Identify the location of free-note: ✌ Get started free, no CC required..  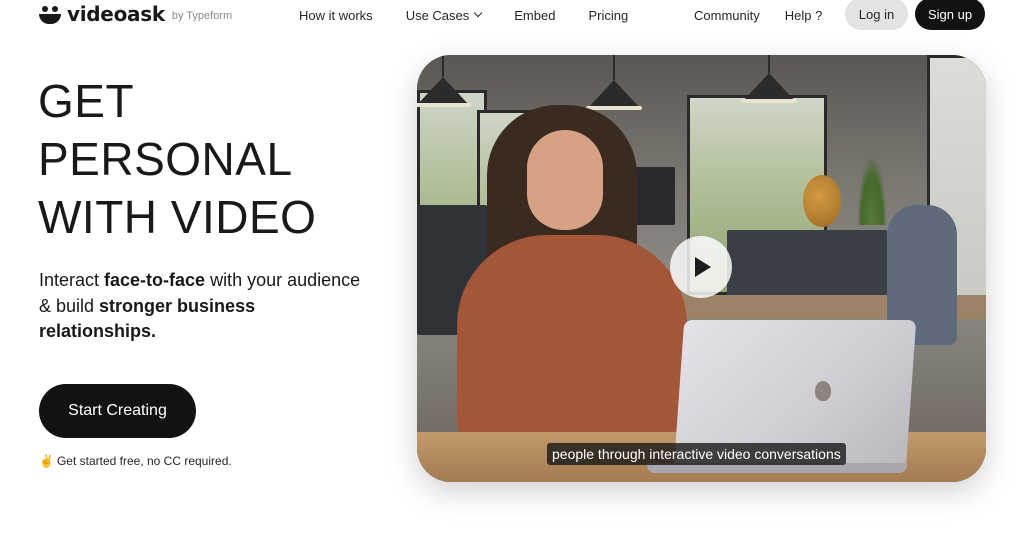
(135, 461).